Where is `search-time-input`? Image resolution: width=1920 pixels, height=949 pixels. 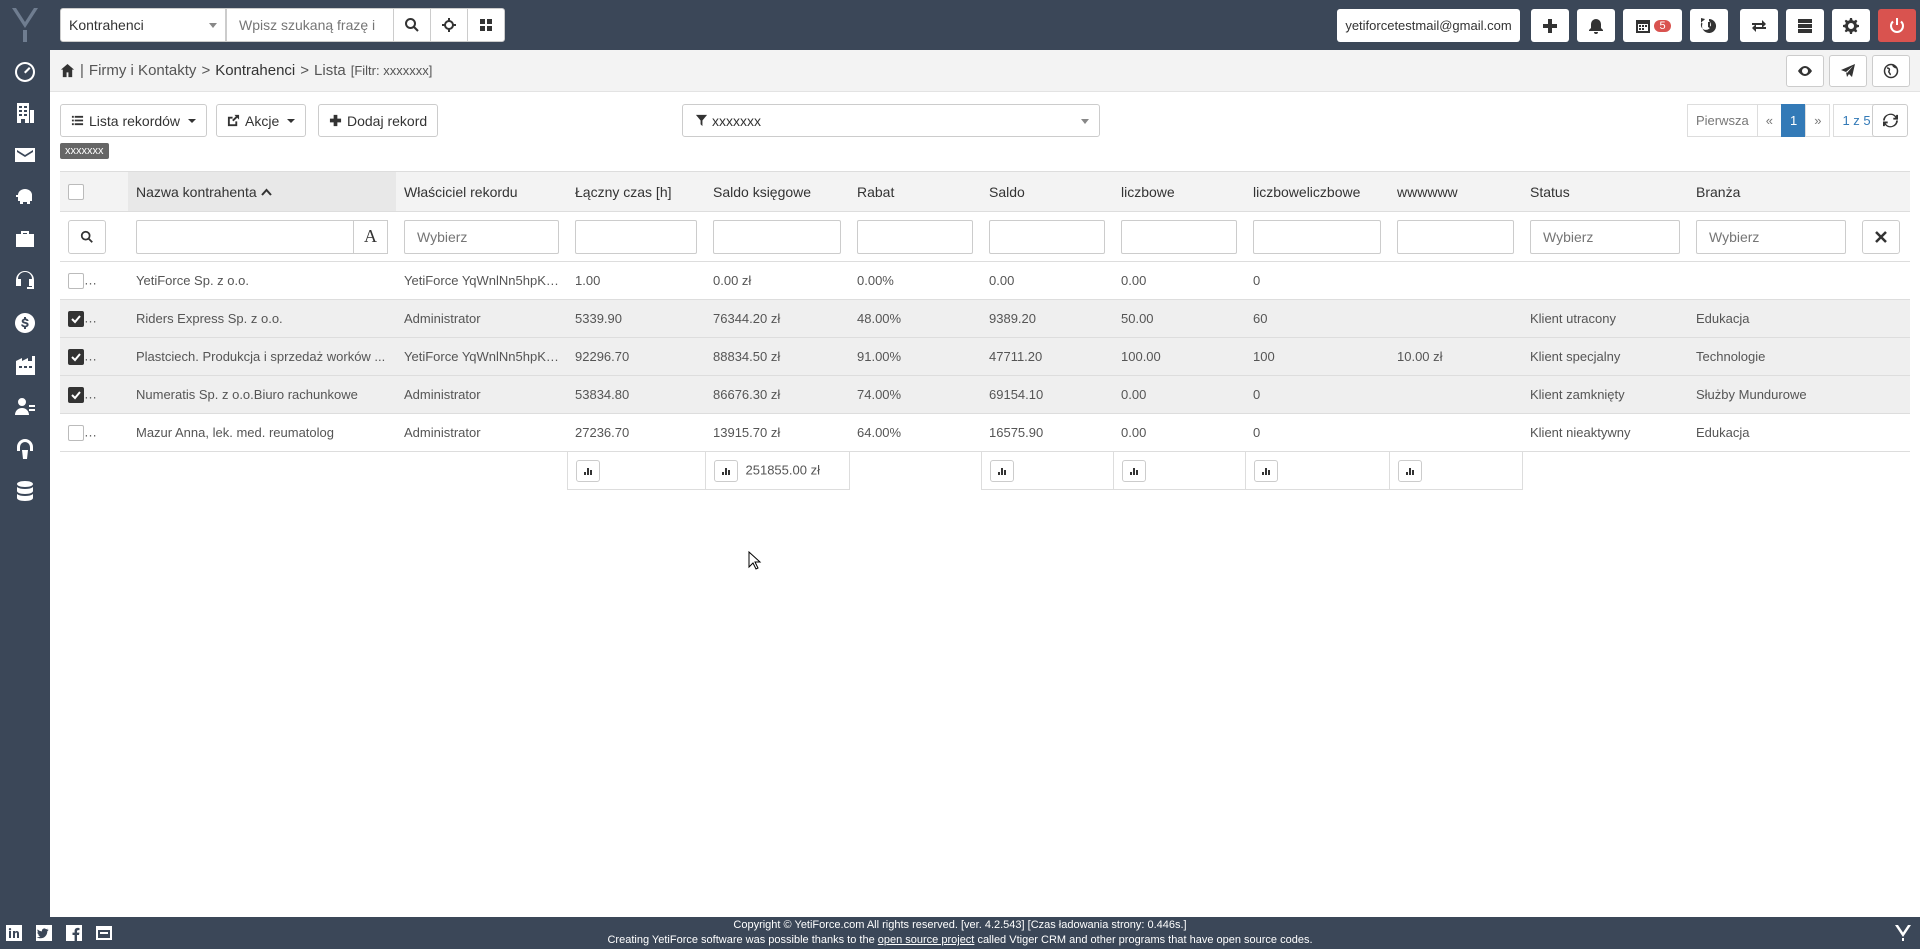
search-time-input is located at coordinates (636, 236).